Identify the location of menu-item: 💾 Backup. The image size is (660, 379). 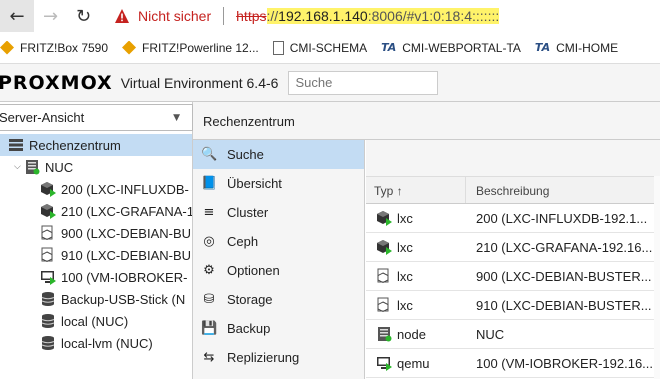
(278, 328).